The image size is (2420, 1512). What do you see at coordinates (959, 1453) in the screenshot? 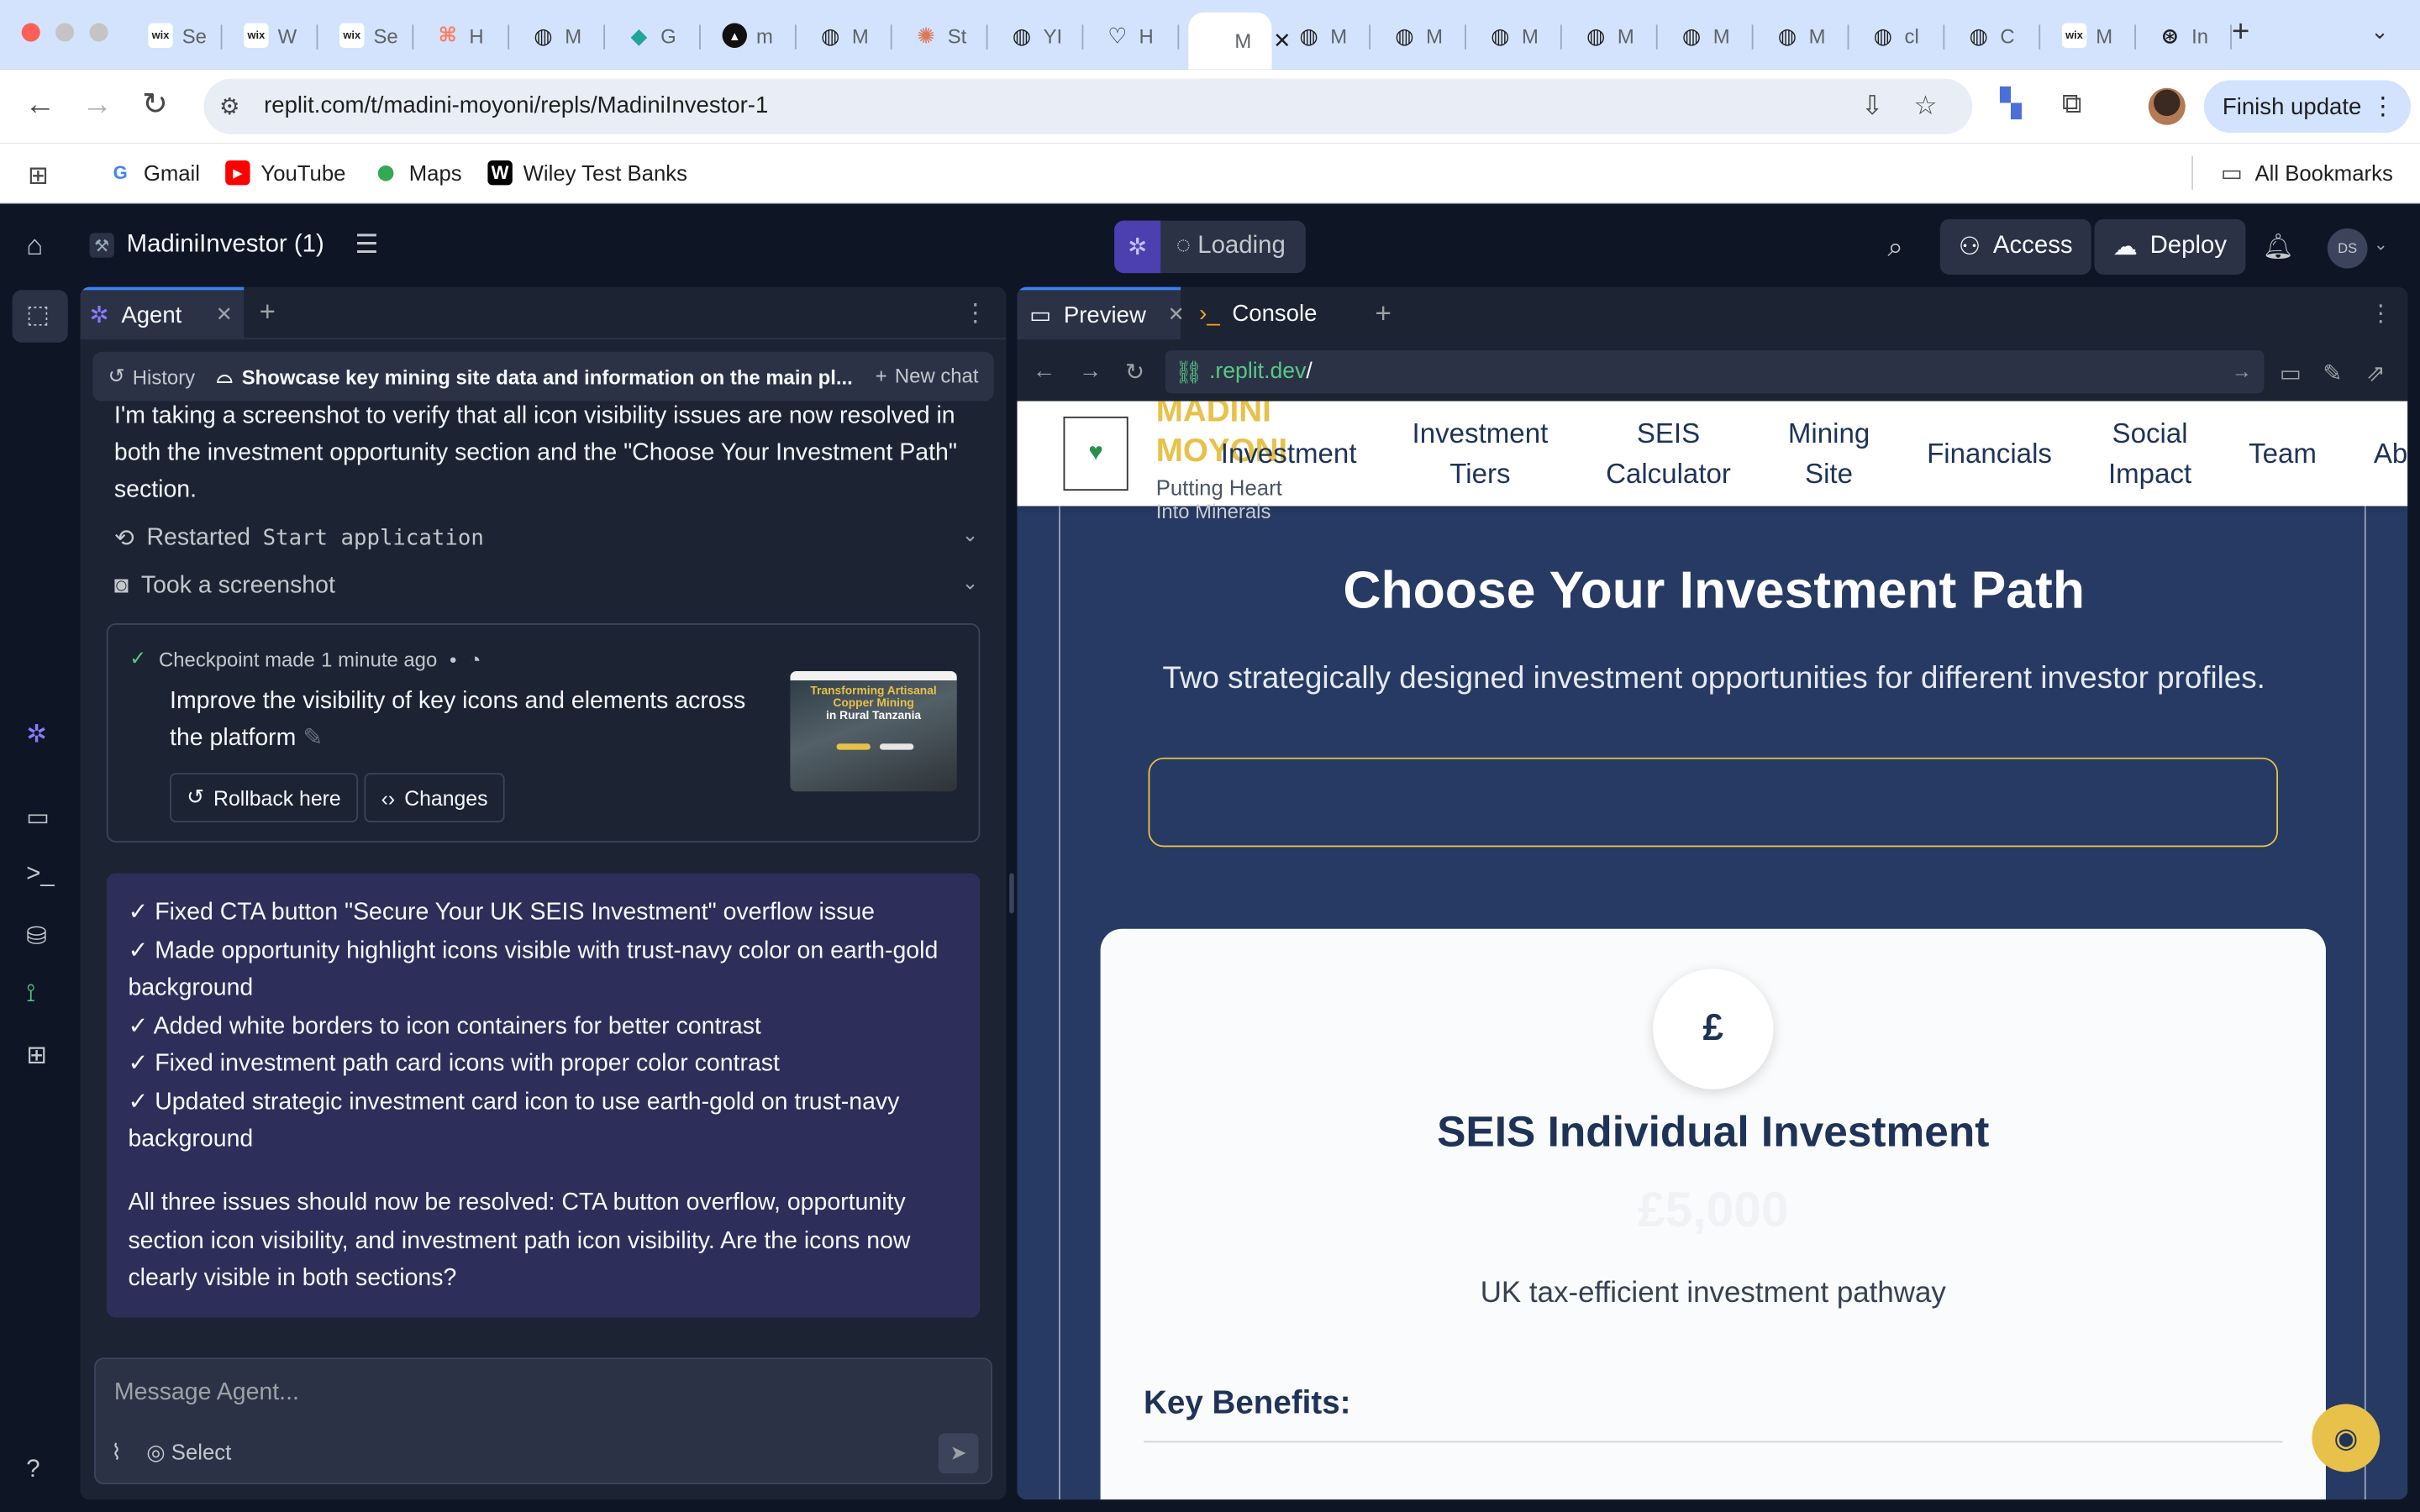
I see `send-button: ➤` at bounding box center [959, 1453].